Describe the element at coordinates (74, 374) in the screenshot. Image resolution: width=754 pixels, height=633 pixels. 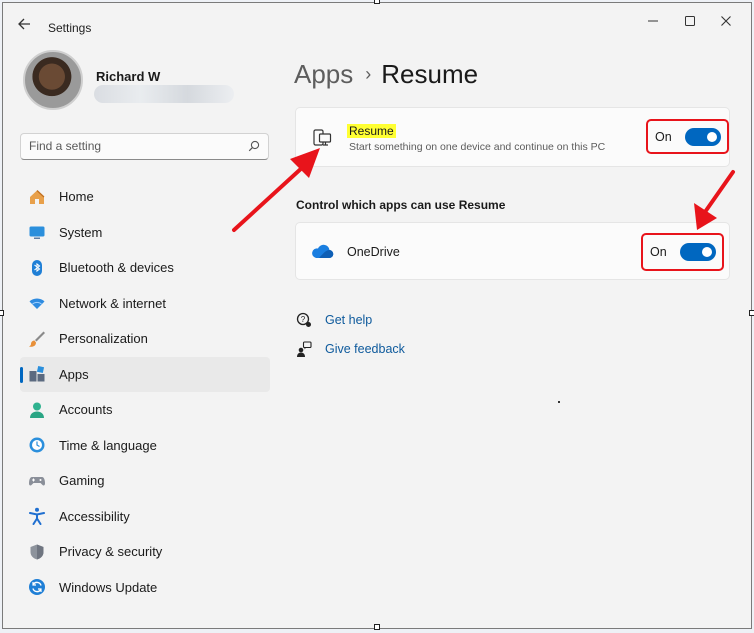
I see `sidebar-item-label: Apps` at that location.